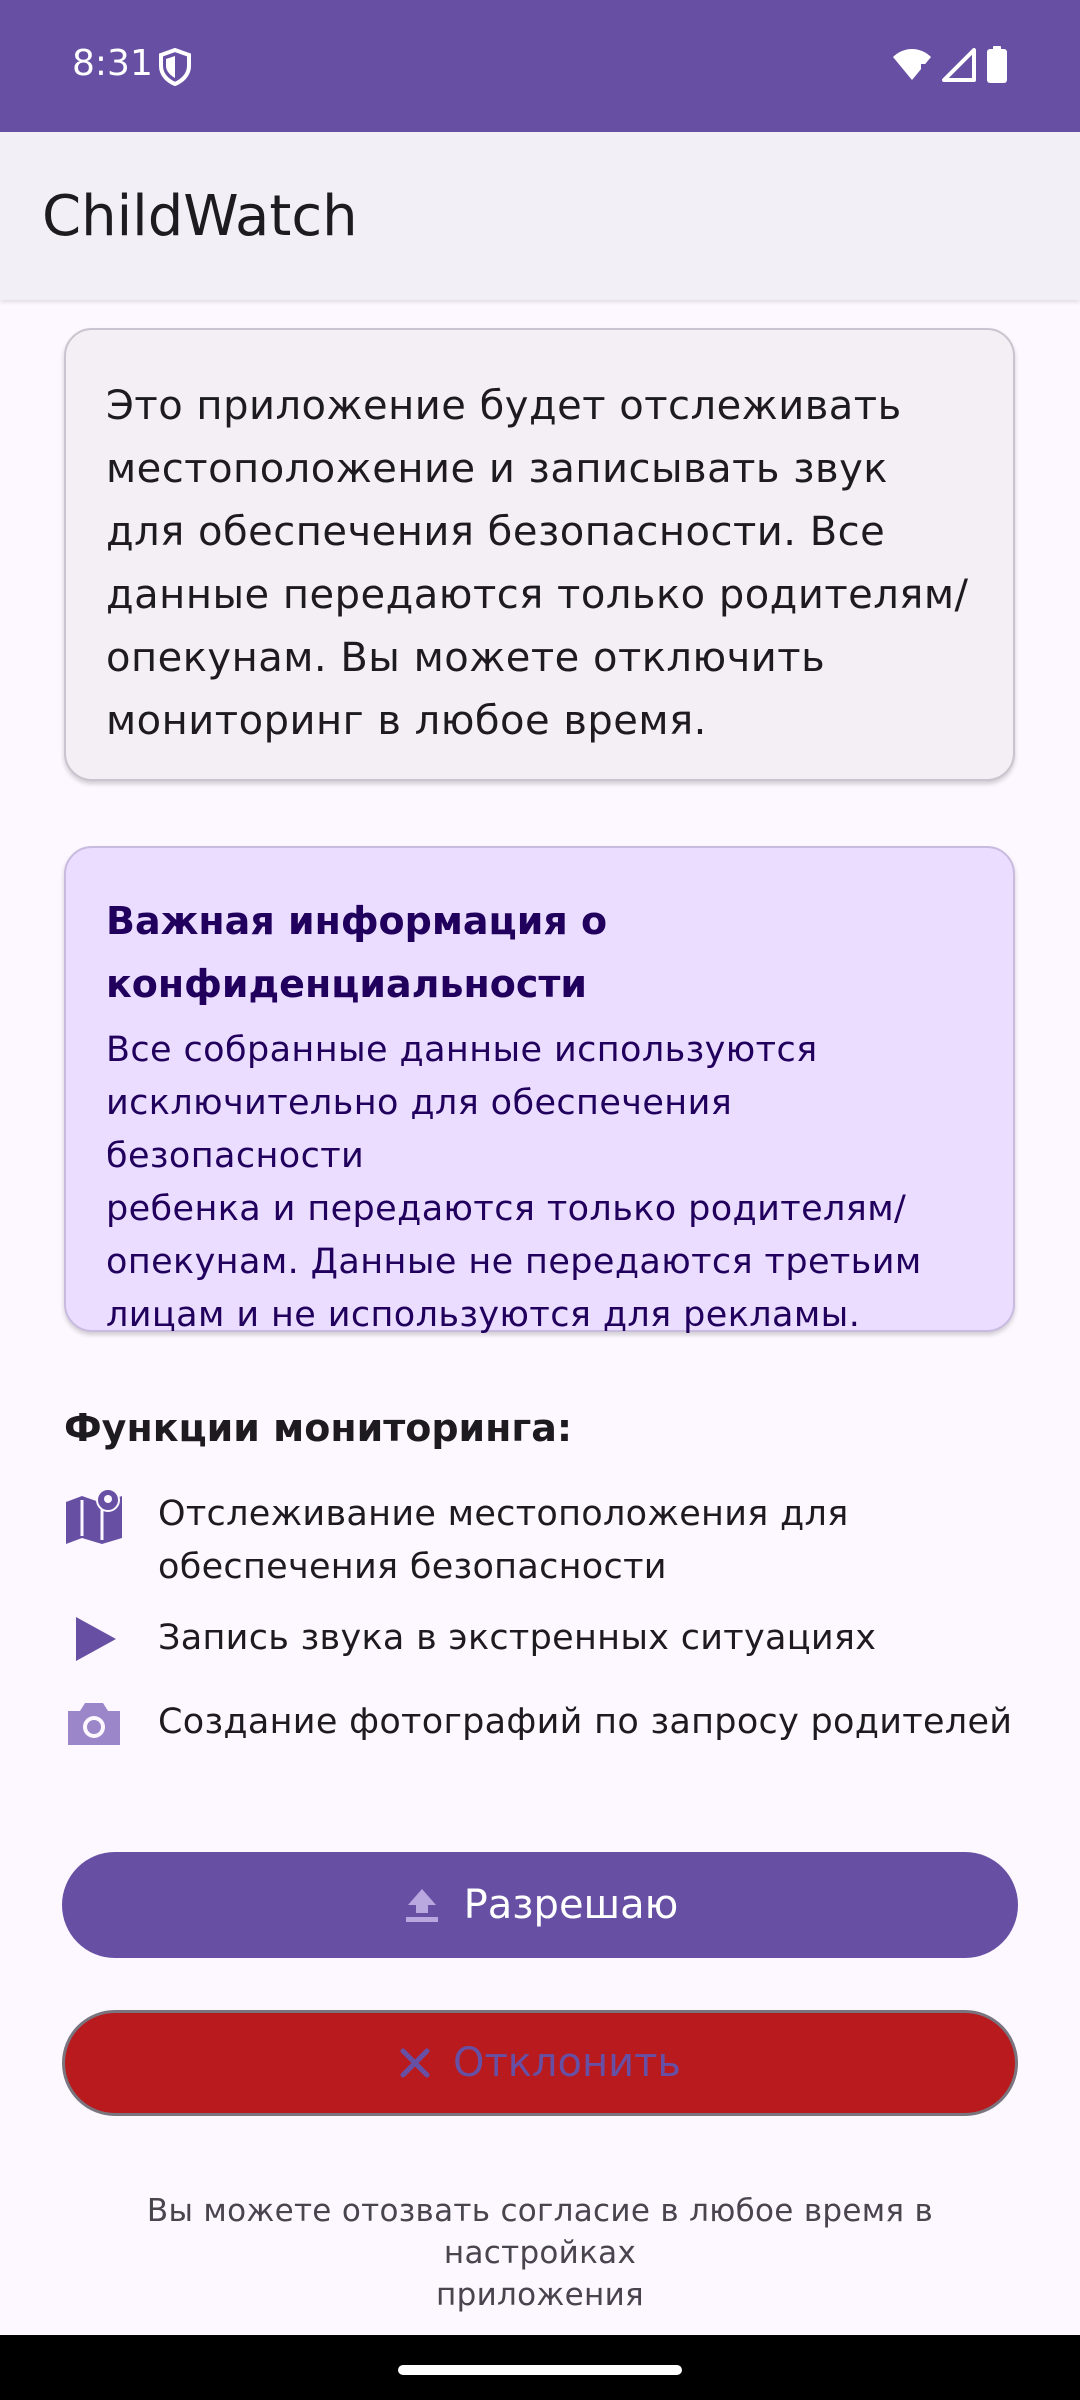  What do you see at coordinates (496, 532) in the screenshot?
I see `info-text-line: для обеспечения безопасности. Все` at bounding box center [496, 532].